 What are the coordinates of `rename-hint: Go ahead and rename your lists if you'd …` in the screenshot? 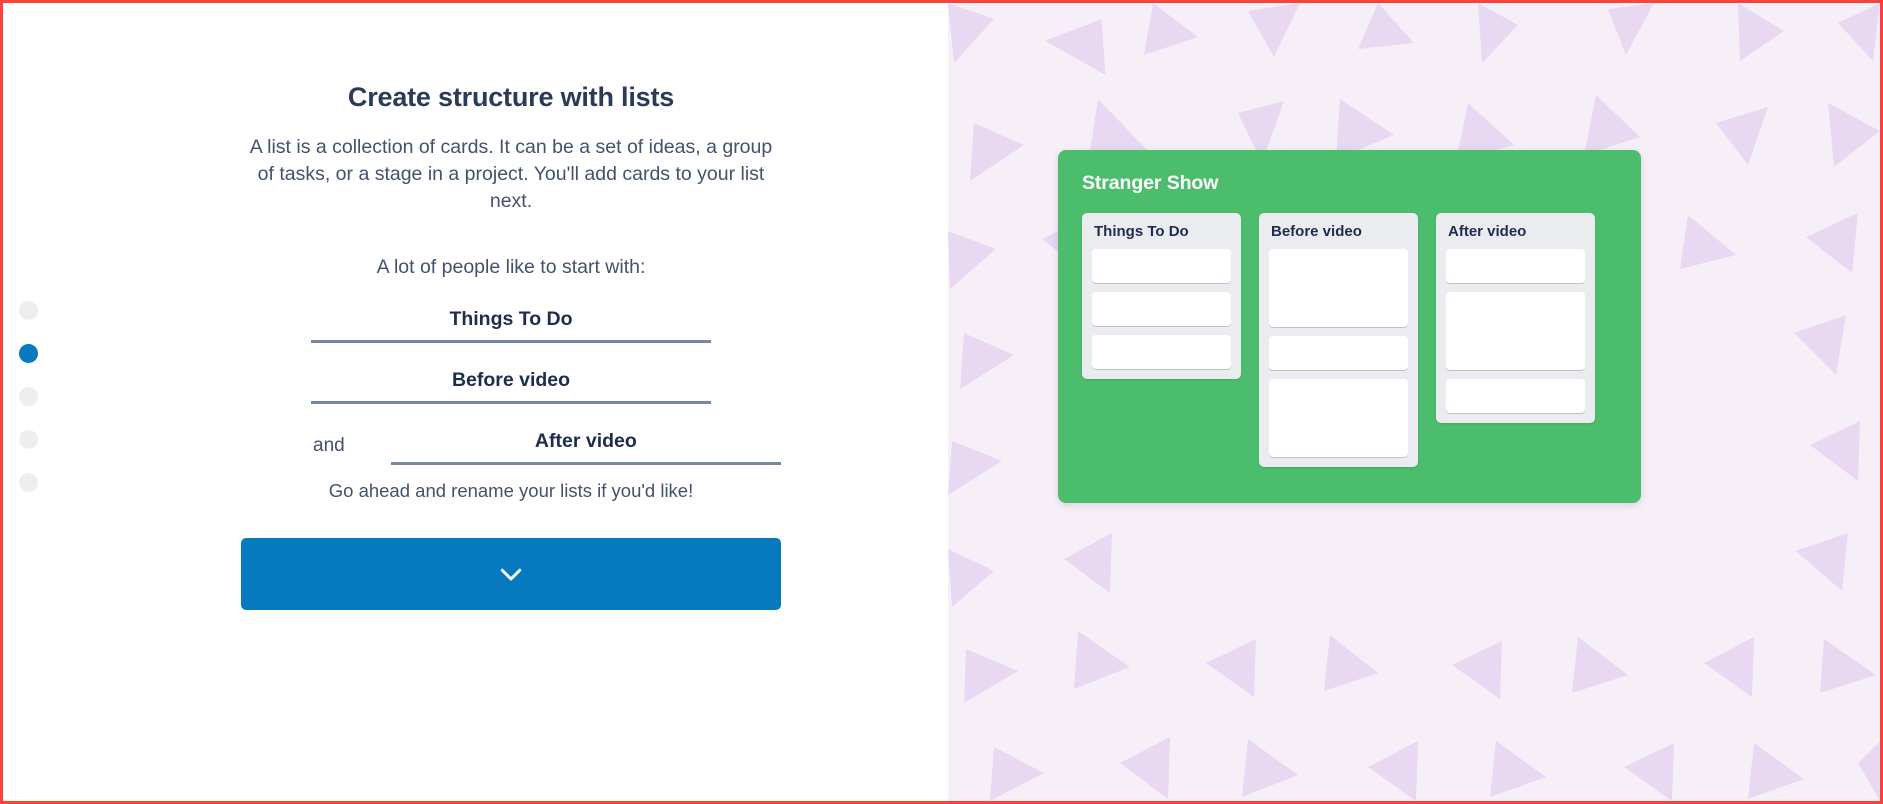 It's located at (511, 491).